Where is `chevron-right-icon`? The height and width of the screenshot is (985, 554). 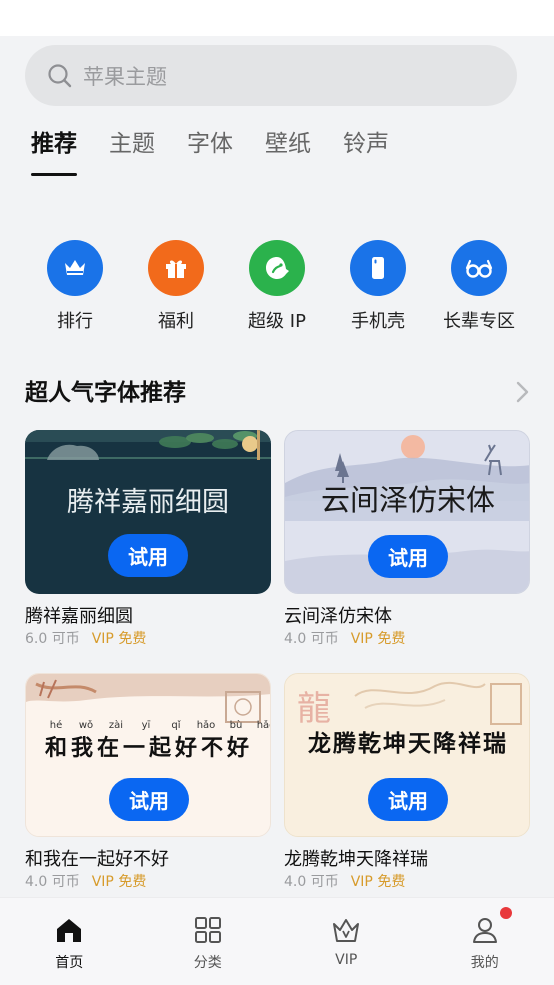
chevron-right-icon is located at coordinates (522, 392).